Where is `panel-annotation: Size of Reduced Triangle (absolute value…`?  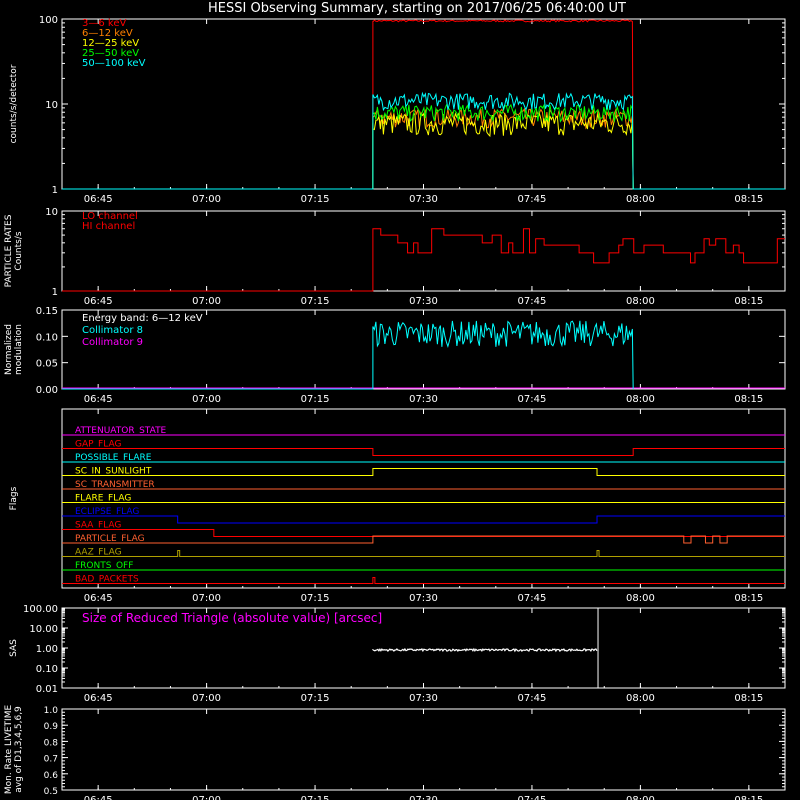
panel-annotation: Size of Reduced Triangle (absolute value… is located at coordinates (232, 618).